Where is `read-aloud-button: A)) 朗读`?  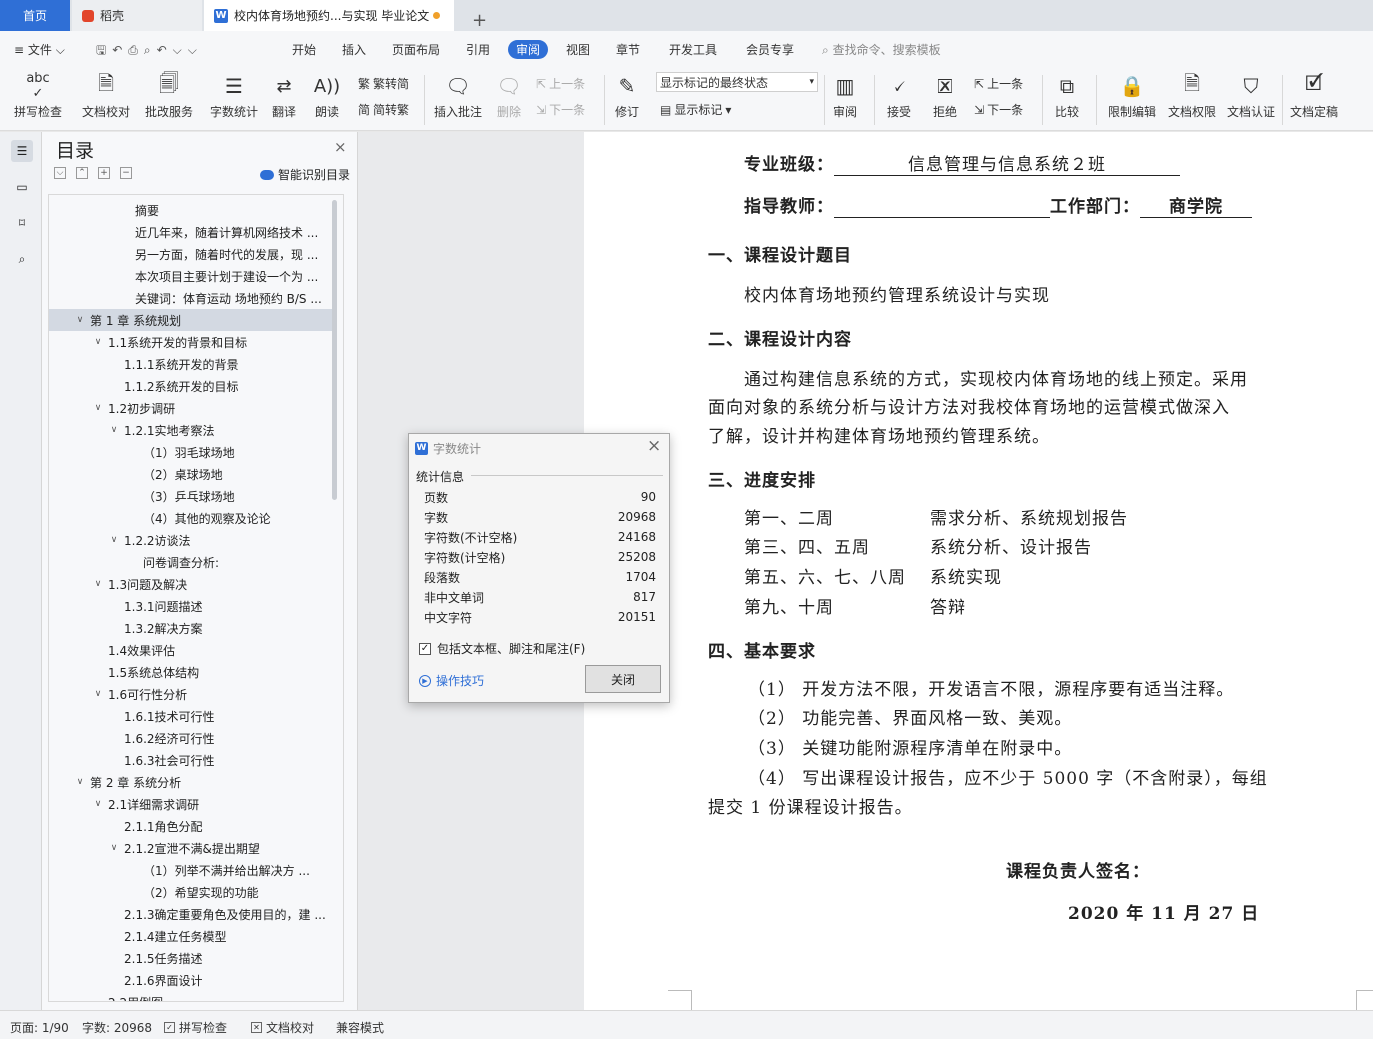
read-aloud-button: A)) 朗读 is located at coordinates (327, 95).